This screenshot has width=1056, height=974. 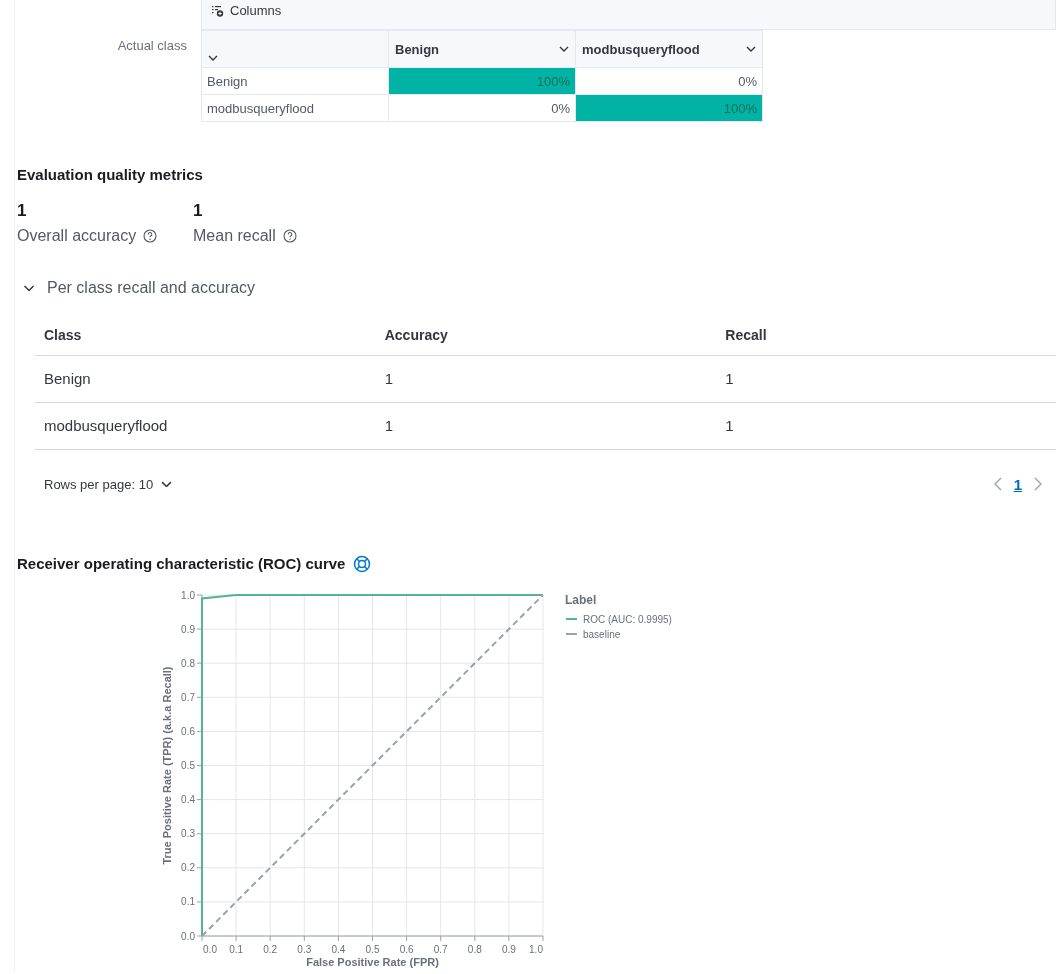 What do you see at coordinates (372, 961) in the screenshot?
I see `x-axis-title: False Positive Rate (FPR)` at bounding box center [372, 961].